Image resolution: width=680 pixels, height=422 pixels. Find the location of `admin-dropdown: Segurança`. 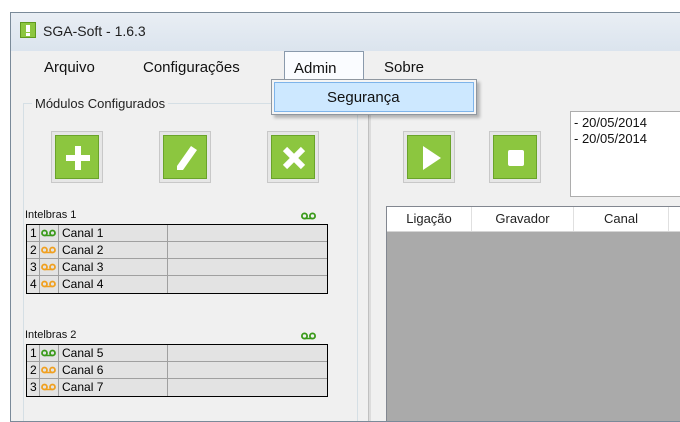

admin-dropdown: Segurança is located at coordinates (374, 97).